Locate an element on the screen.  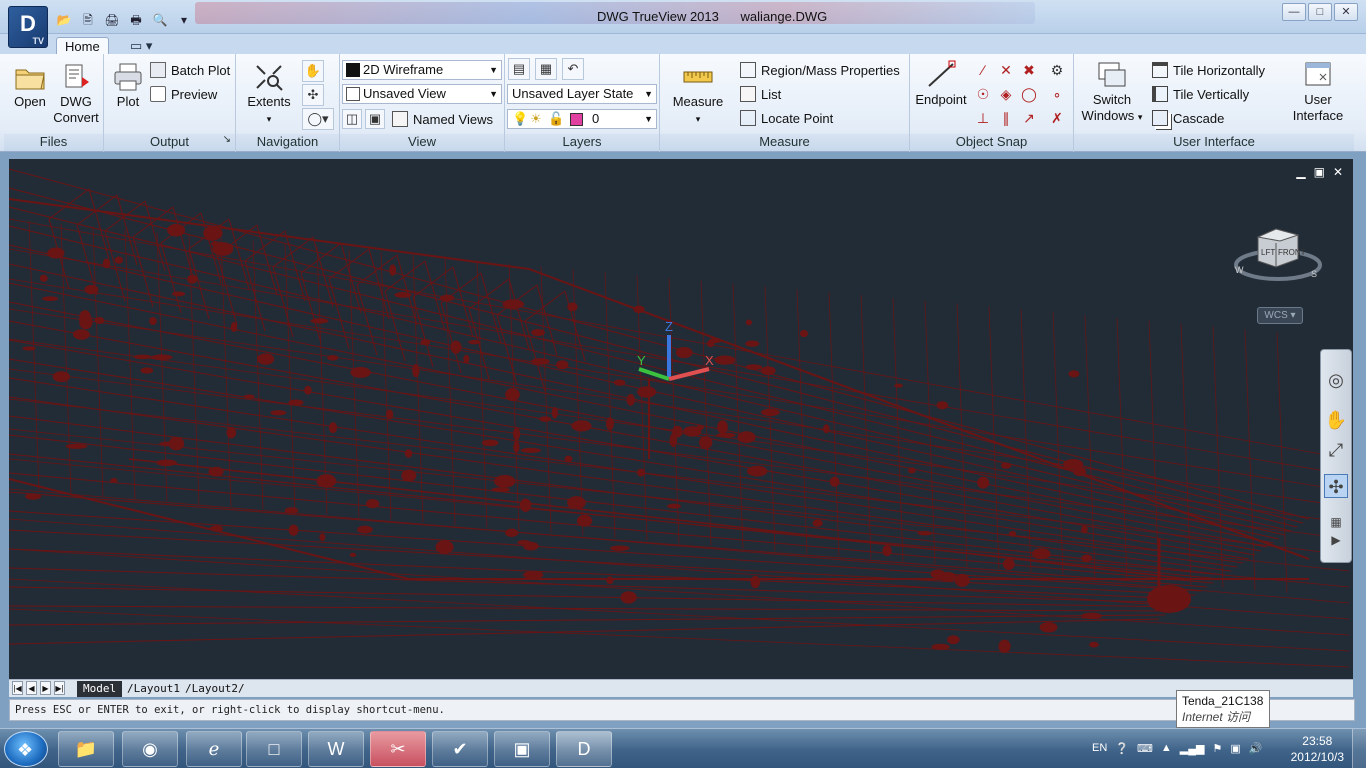
last-layout-icon: ▶| is located at coordinates (59, 688).